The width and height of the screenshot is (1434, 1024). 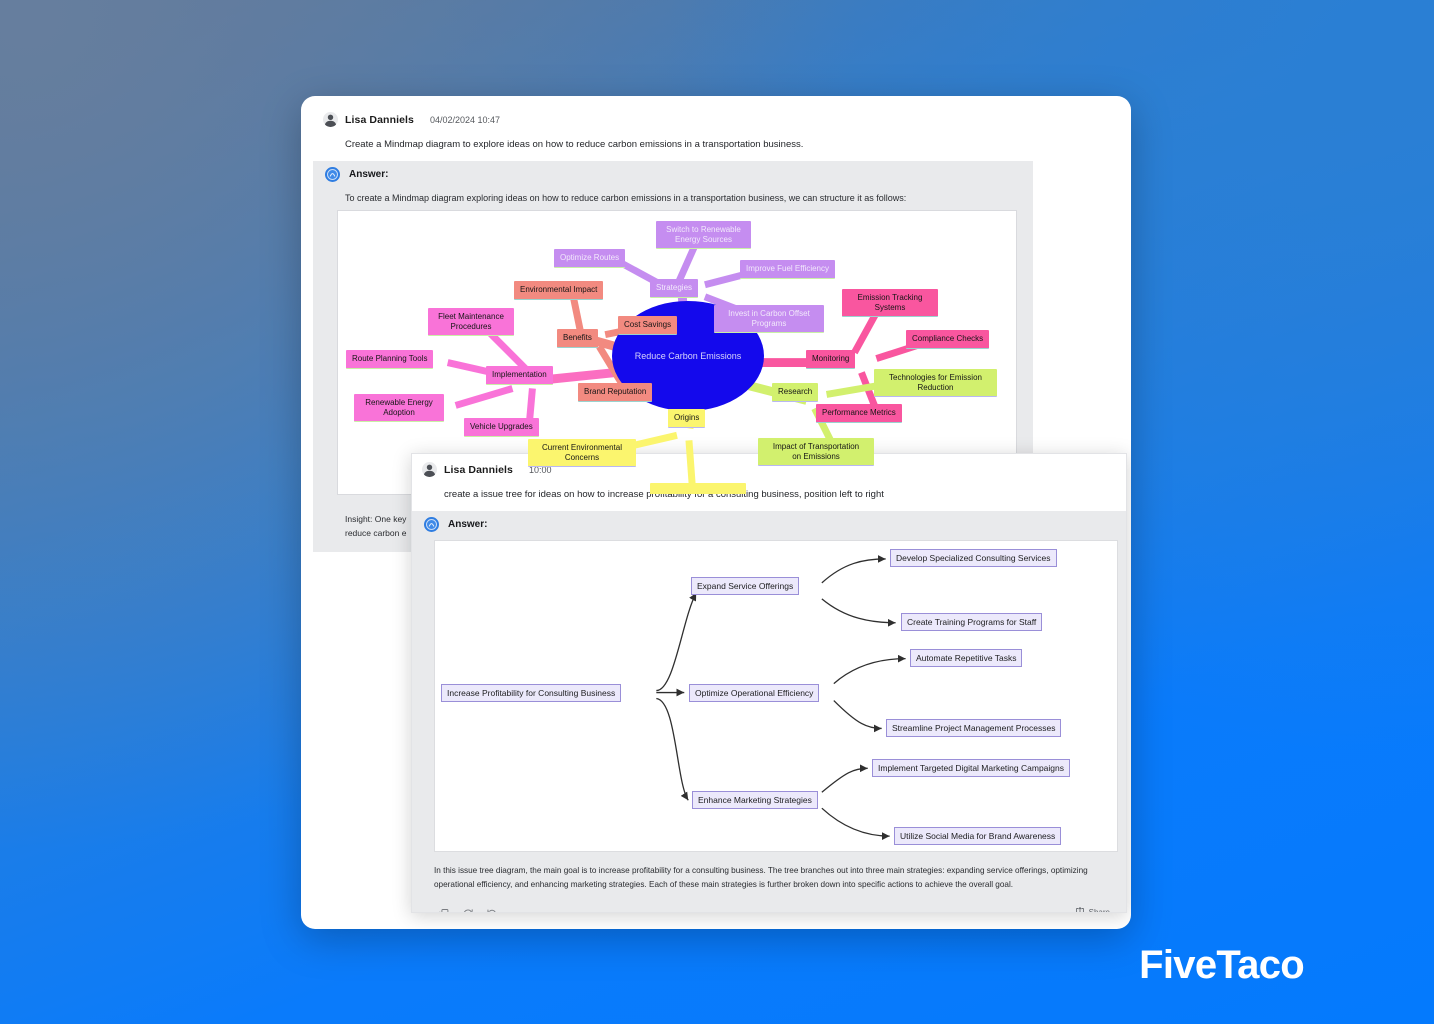 I want to click on mindmap-node-emission-tracking: Emission Tracking Systems, so click(x=890, y=303).